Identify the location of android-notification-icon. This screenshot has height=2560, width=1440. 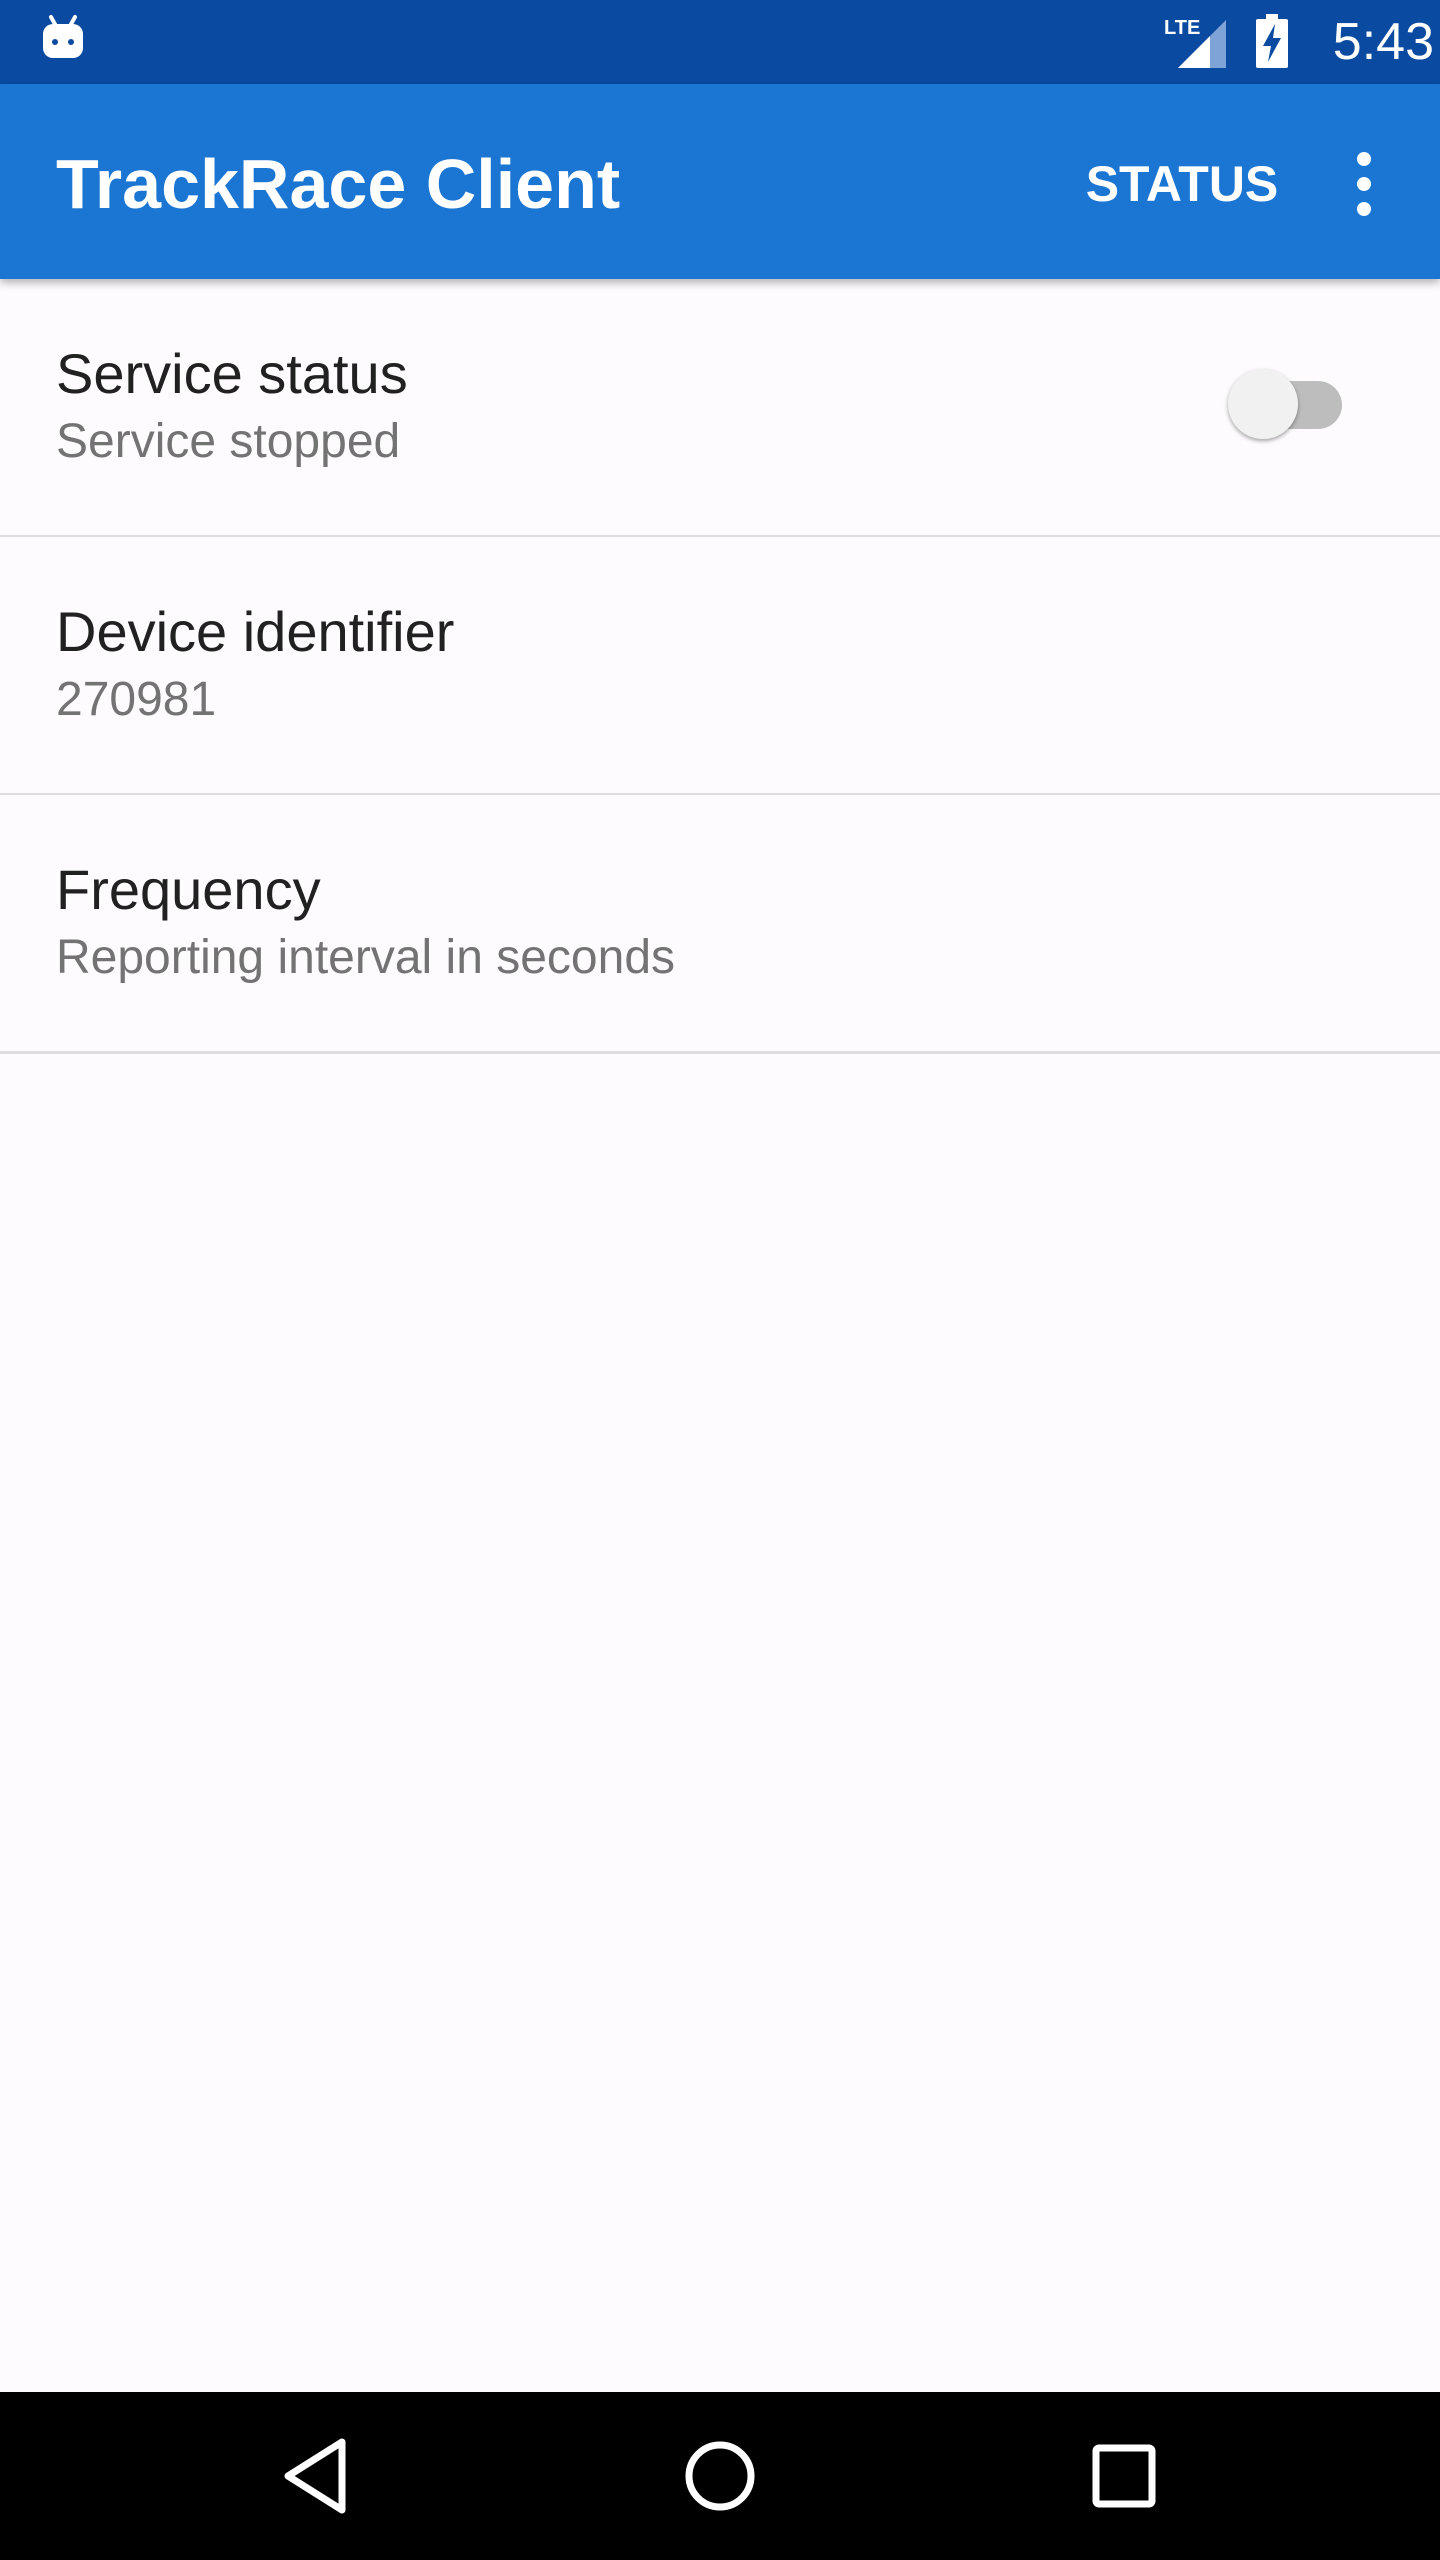
(63, 36).